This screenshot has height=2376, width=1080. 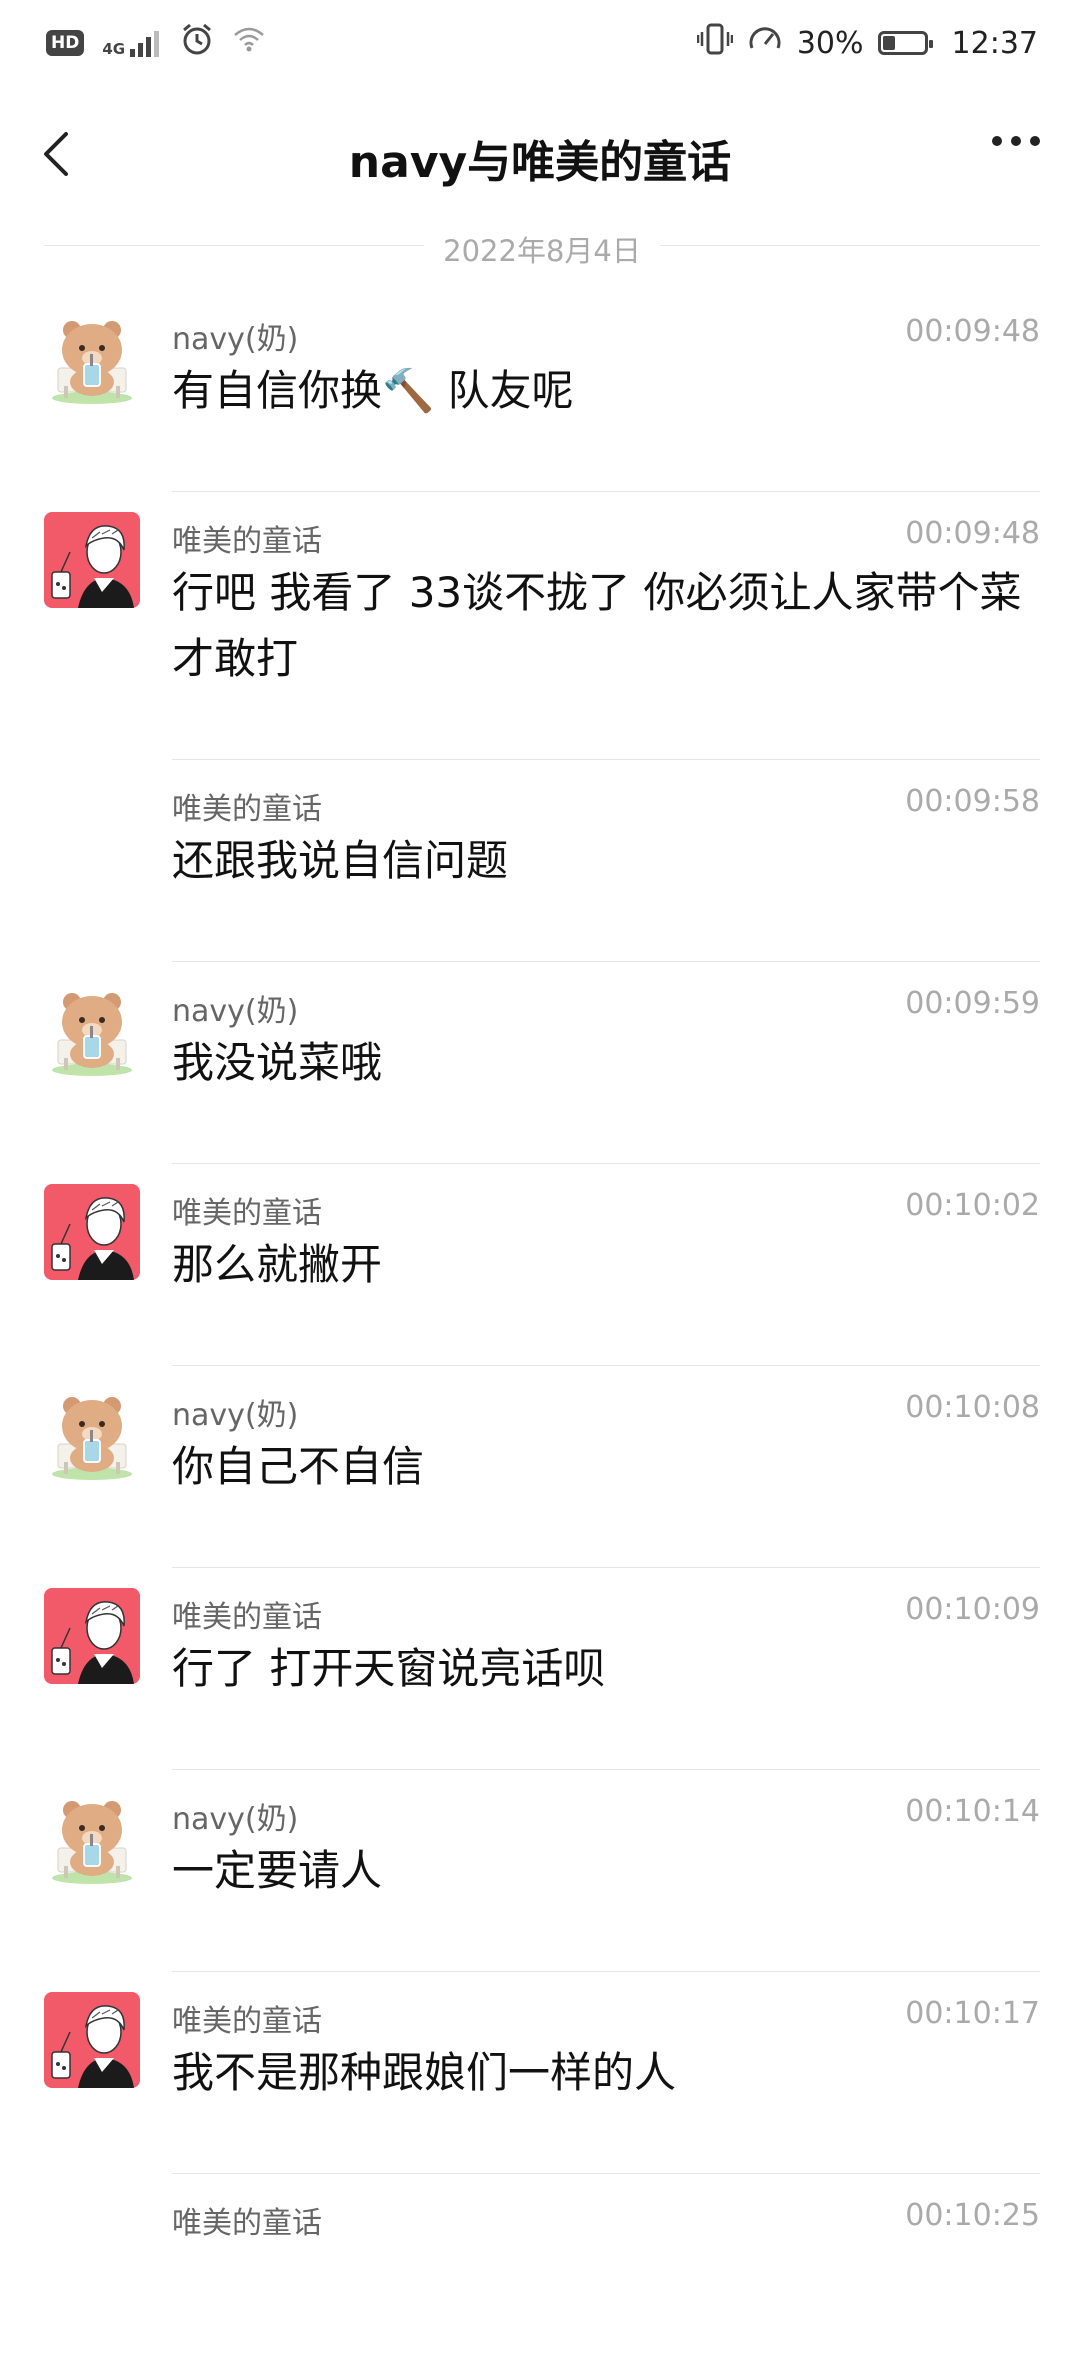 I want to click on message-text: 还跟我说自信问题, so click(x=340, y=860).